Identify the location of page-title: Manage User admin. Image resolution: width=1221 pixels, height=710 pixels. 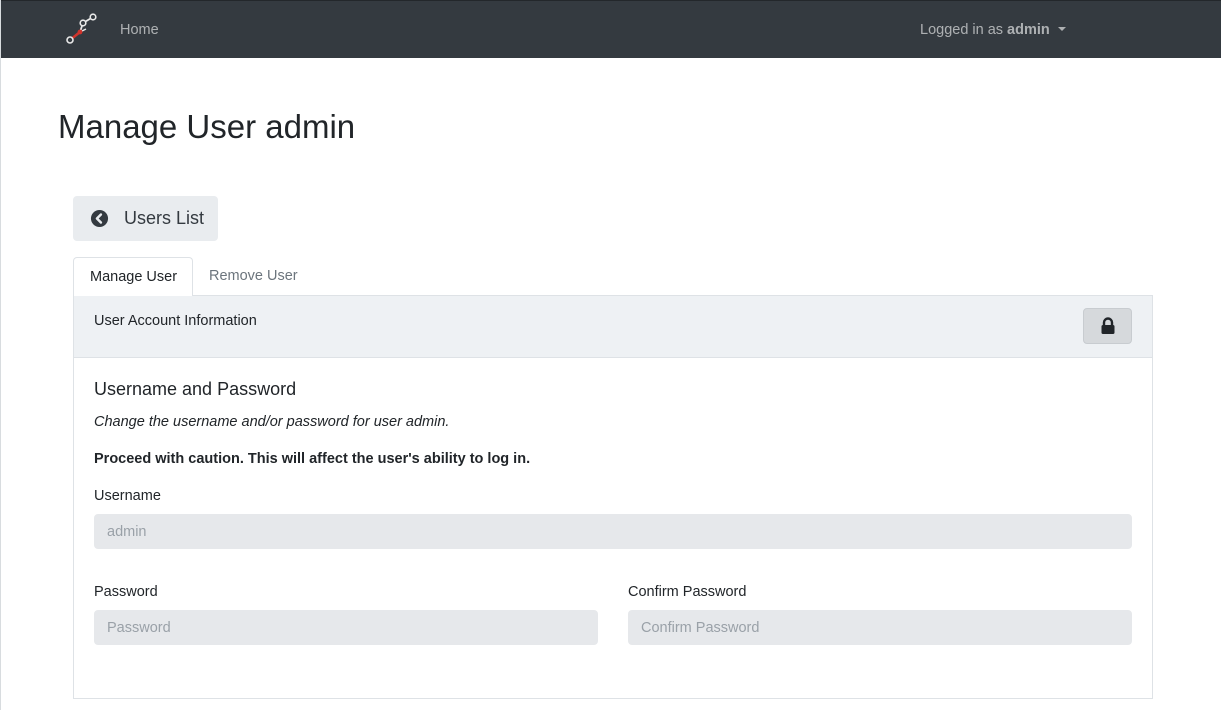
(207, 126).